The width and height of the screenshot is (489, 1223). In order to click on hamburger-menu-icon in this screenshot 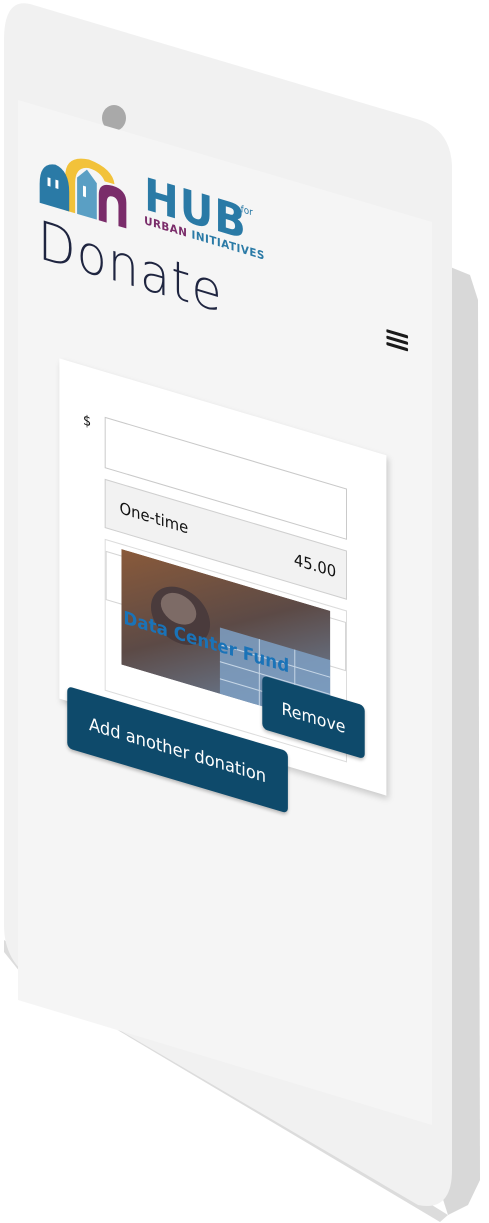, I will do `click(397, 342)`.